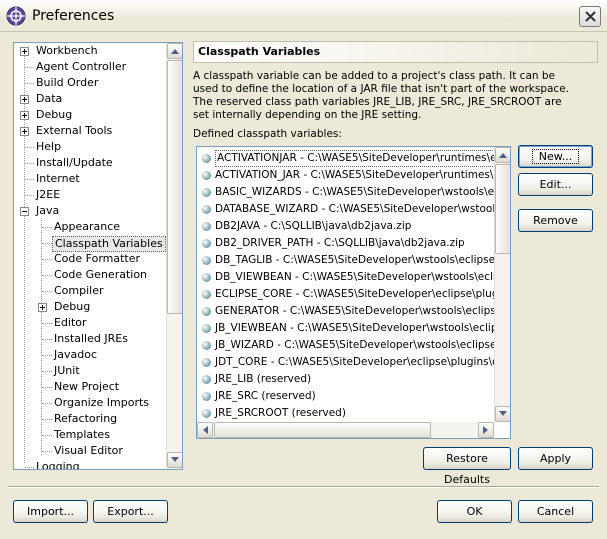 The image size is (607, 539). I want to click on tree-item-label: Classpath Variables, so click(109, 244).